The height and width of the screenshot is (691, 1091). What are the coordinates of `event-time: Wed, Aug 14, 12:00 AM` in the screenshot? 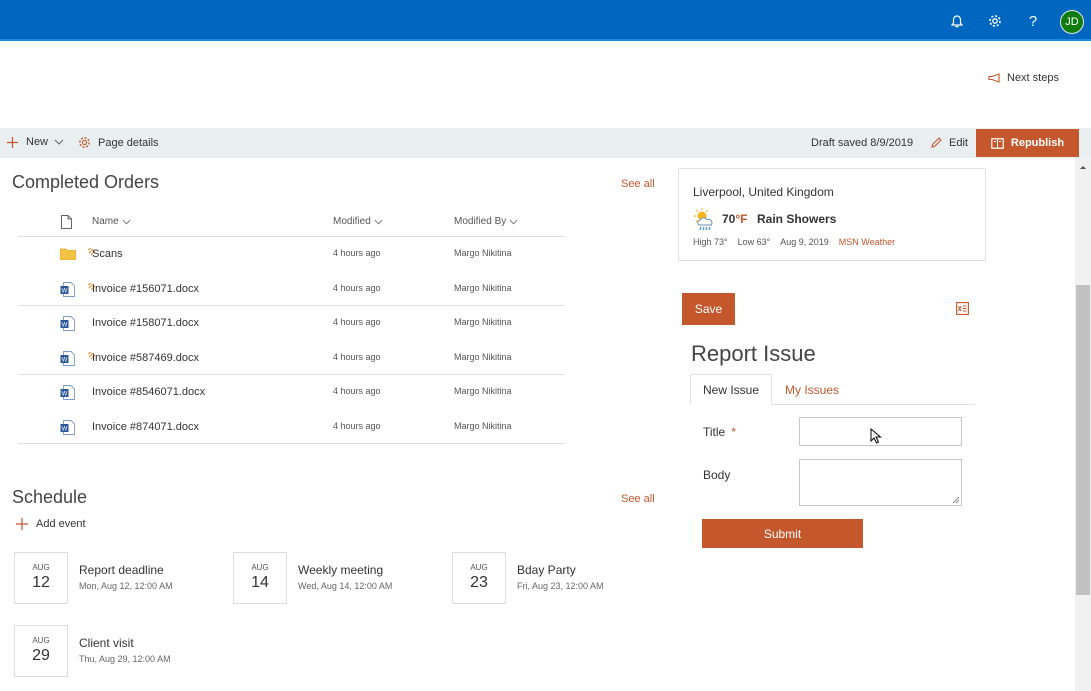 It's located at (345, 586).